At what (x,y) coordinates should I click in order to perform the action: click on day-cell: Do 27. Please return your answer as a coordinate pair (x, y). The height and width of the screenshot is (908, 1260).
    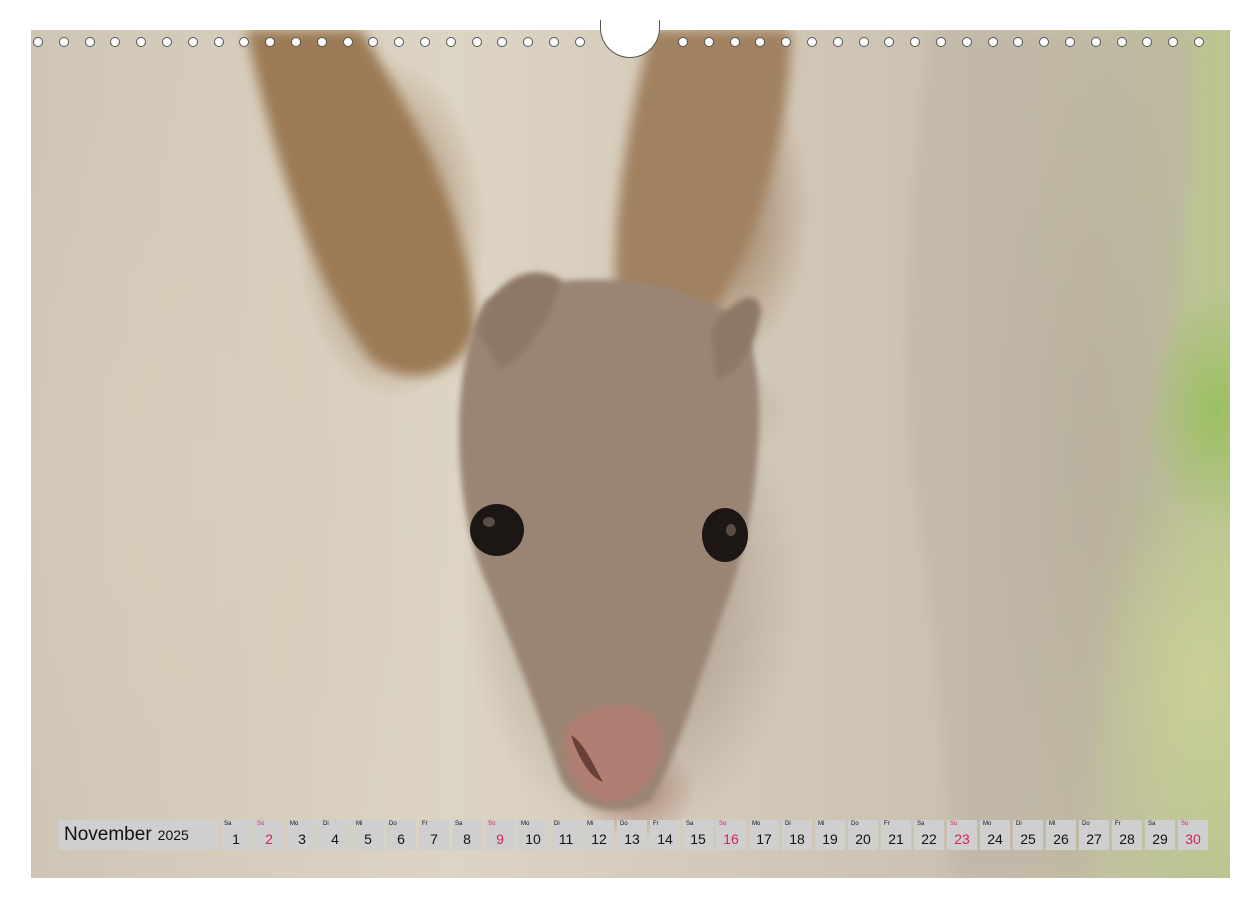
    Looking at the image, I should click on (1094, 835).